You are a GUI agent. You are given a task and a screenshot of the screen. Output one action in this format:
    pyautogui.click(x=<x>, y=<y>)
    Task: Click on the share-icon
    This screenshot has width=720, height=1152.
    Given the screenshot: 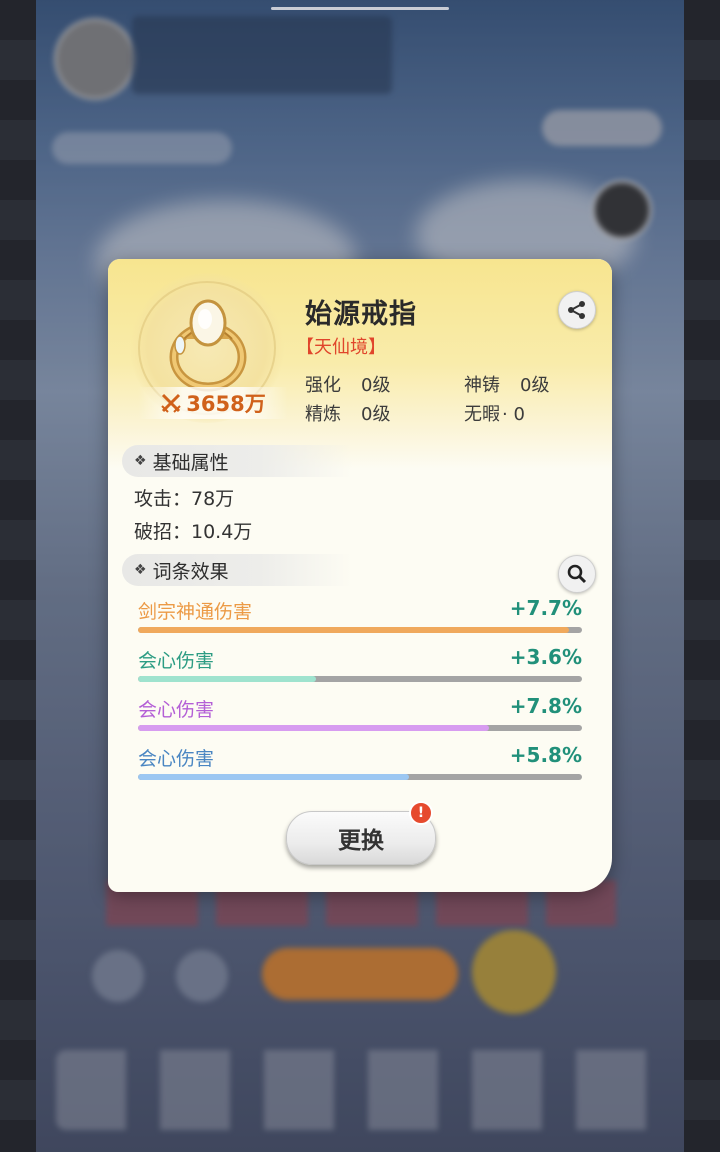 What is the action you would take?
    pyautogui.click(x=576, y=310)
    